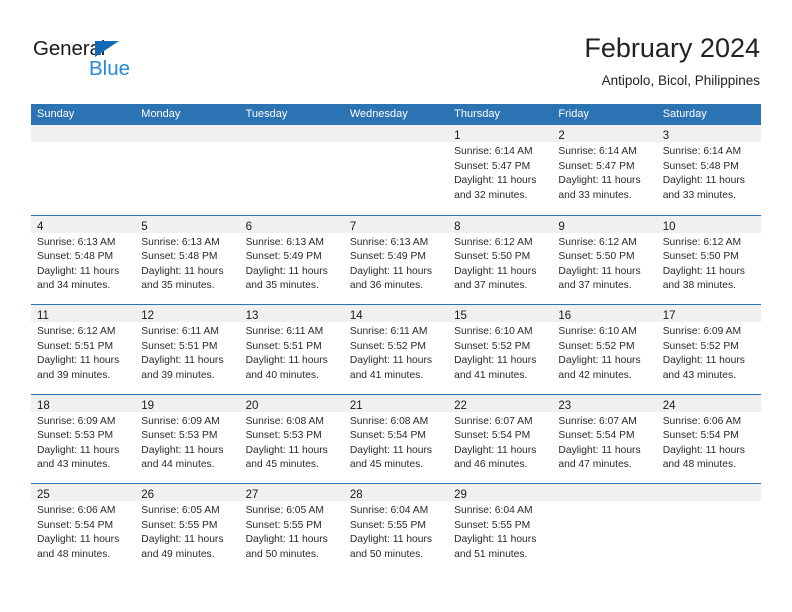  I want to click on day-number: 4, so click(40, 226).